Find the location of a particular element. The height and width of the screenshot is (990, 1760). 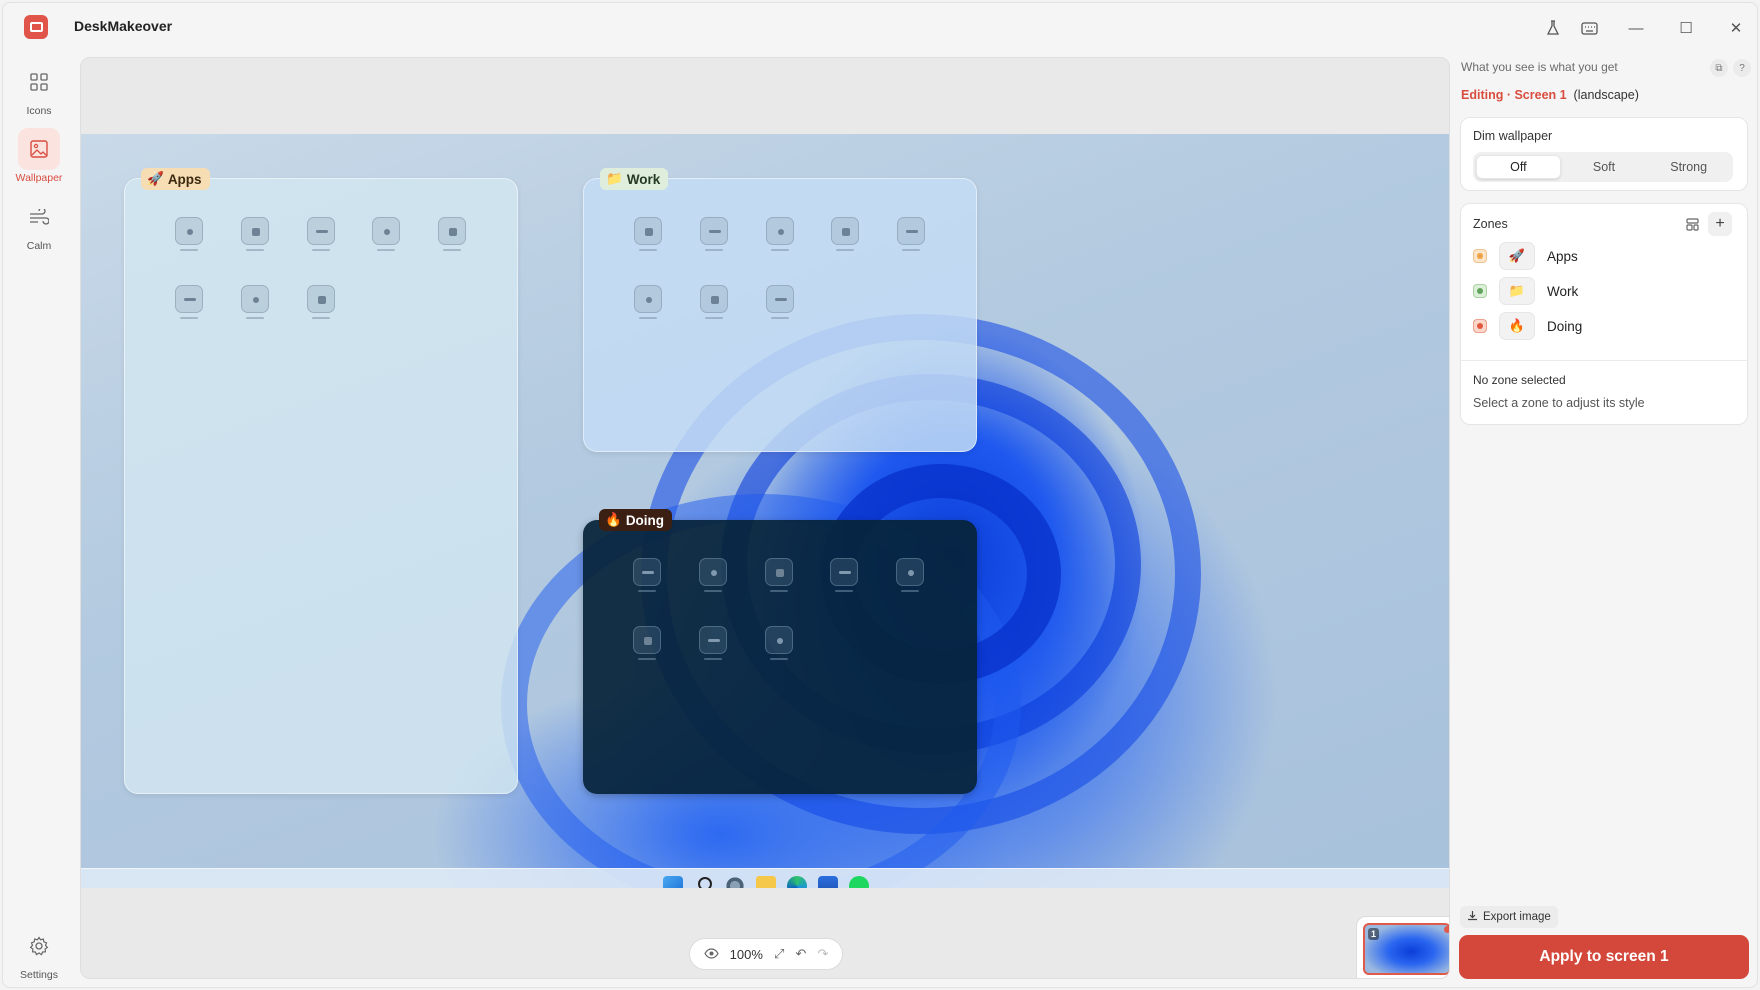

editing-status: Editing · Screen 1 (landscape) is located at coordinates (1550, 95).